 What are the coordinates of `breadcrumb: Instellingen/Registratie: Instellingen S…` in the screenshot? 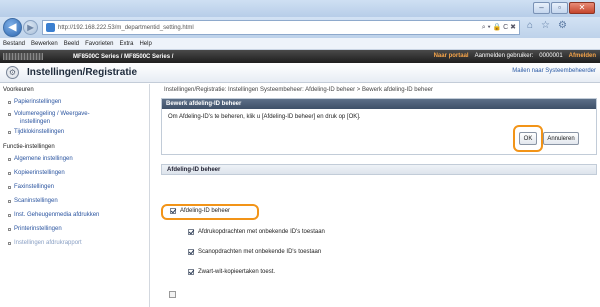 It's located at (298, 90).